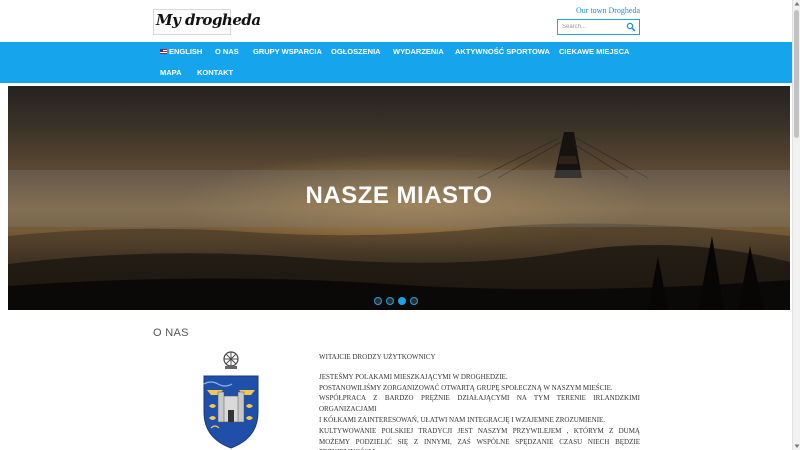 The height and width of the screenshot is (450, 800). Describe the element at coordinates (356, 51) in the screenshot. I see `nav-item-ogloszenia: Ogłoszenia` at that location.